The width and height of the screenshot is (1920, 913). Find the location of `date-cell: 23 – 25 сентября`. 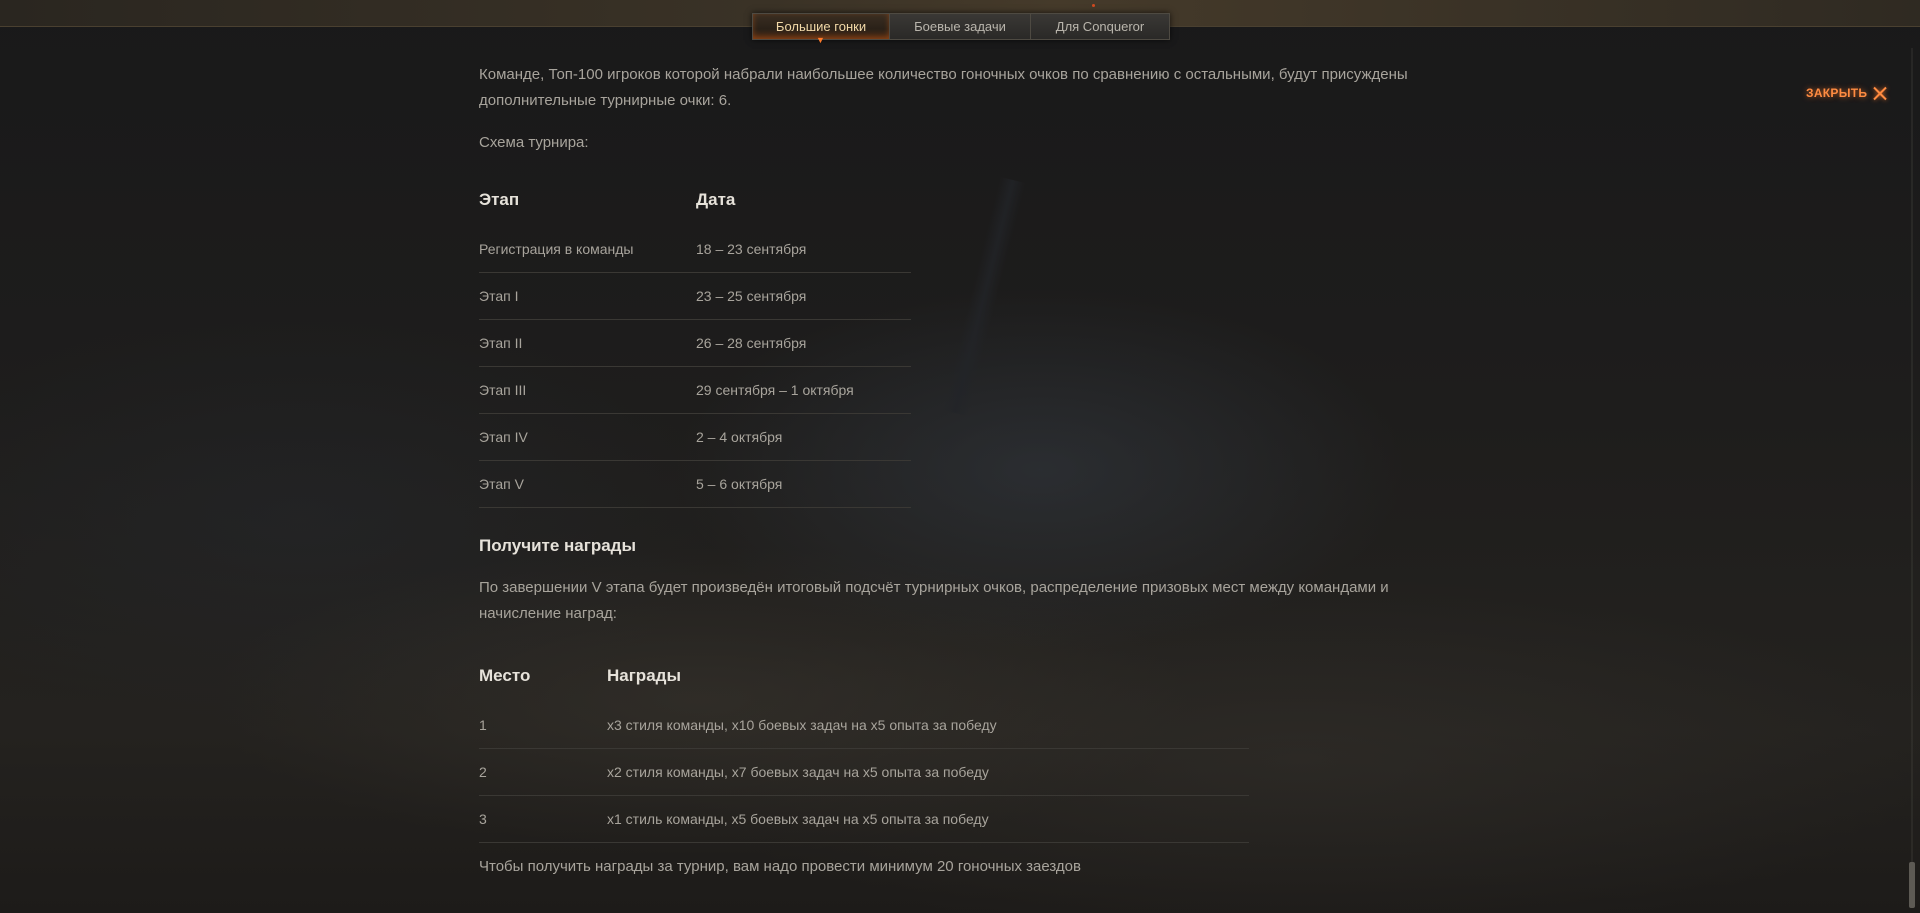

date-cell: 23 – 25 сентября is located at coordinates (803, 296).